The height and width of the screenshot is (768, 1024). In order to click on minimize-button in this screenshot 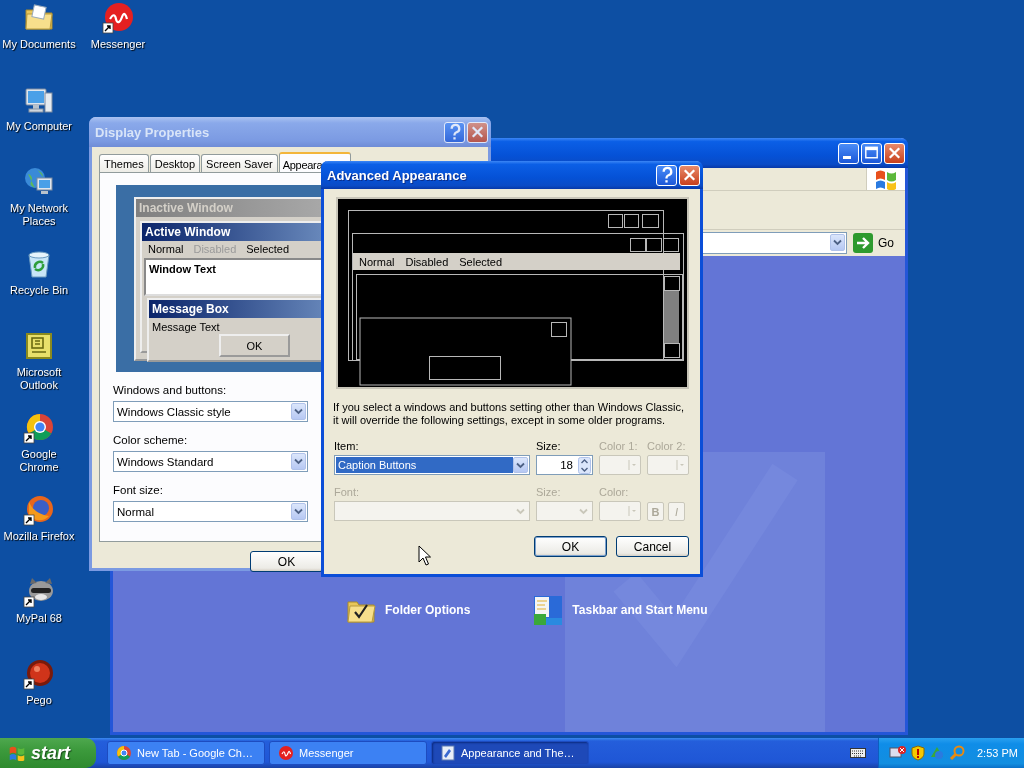, I will do `click(848, 153)`.